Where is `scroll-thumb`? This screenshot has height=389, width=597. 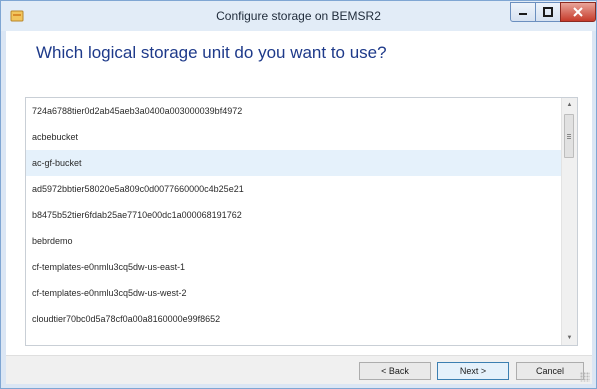 scroll-thumb is located at coordinates (569, 136).